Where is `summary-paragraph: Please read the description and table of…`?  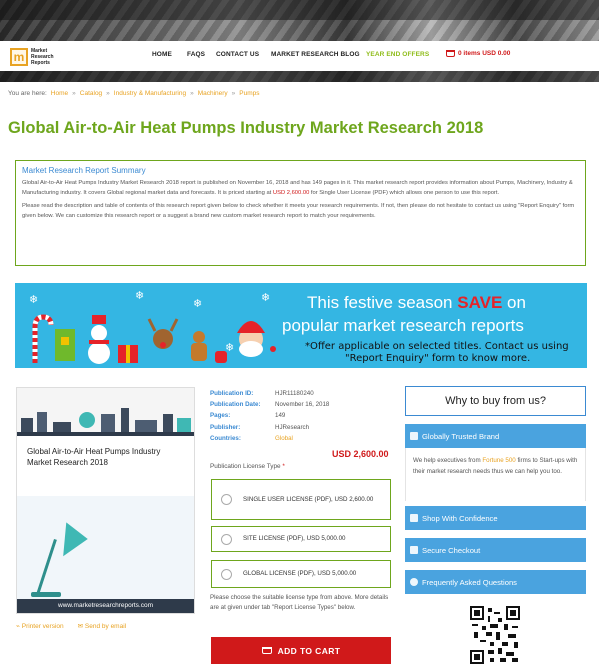
summary-paragraph: Please read the description and table of… is located at coordinates (298, 211).